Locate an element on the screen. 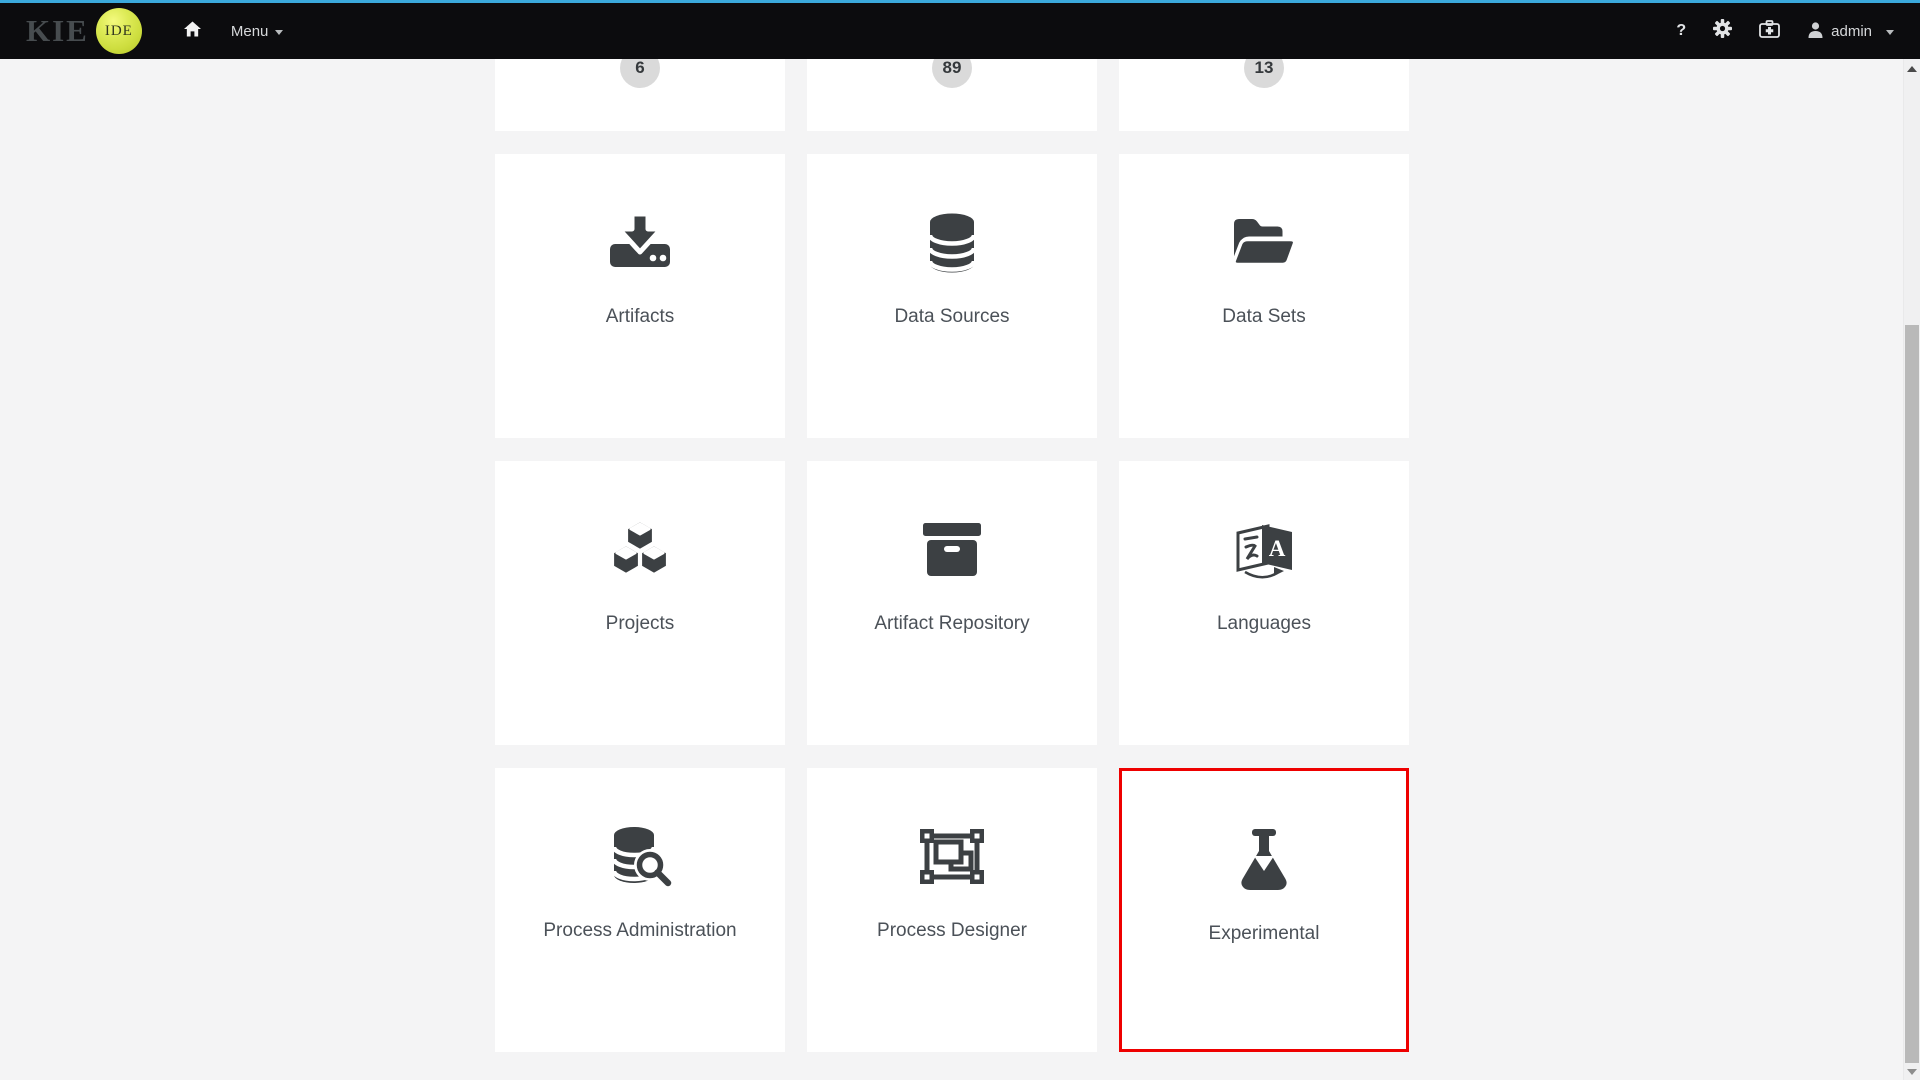  download-icon is located at coordinates (640, 243).